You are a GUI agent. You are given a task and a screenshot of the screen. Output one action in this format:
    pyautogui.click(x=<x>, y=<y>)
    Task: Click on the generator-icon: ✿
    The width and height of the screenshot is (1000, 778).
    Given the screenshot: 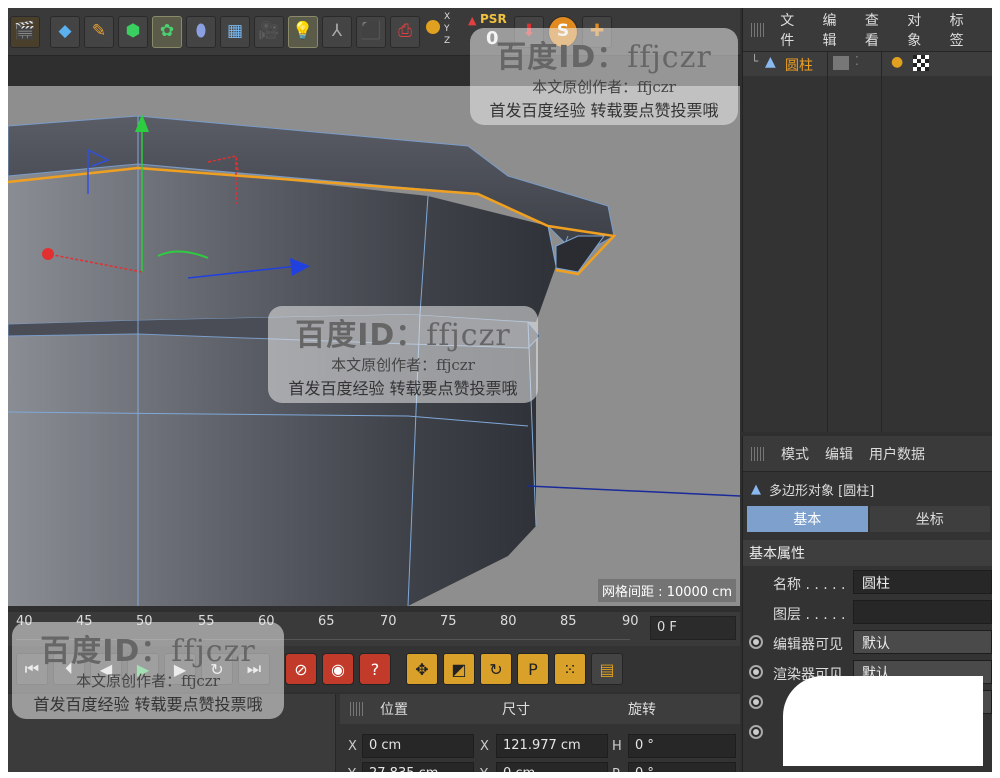 What is the action you would take?
    pyautogui.click(x=167, y=31)
    